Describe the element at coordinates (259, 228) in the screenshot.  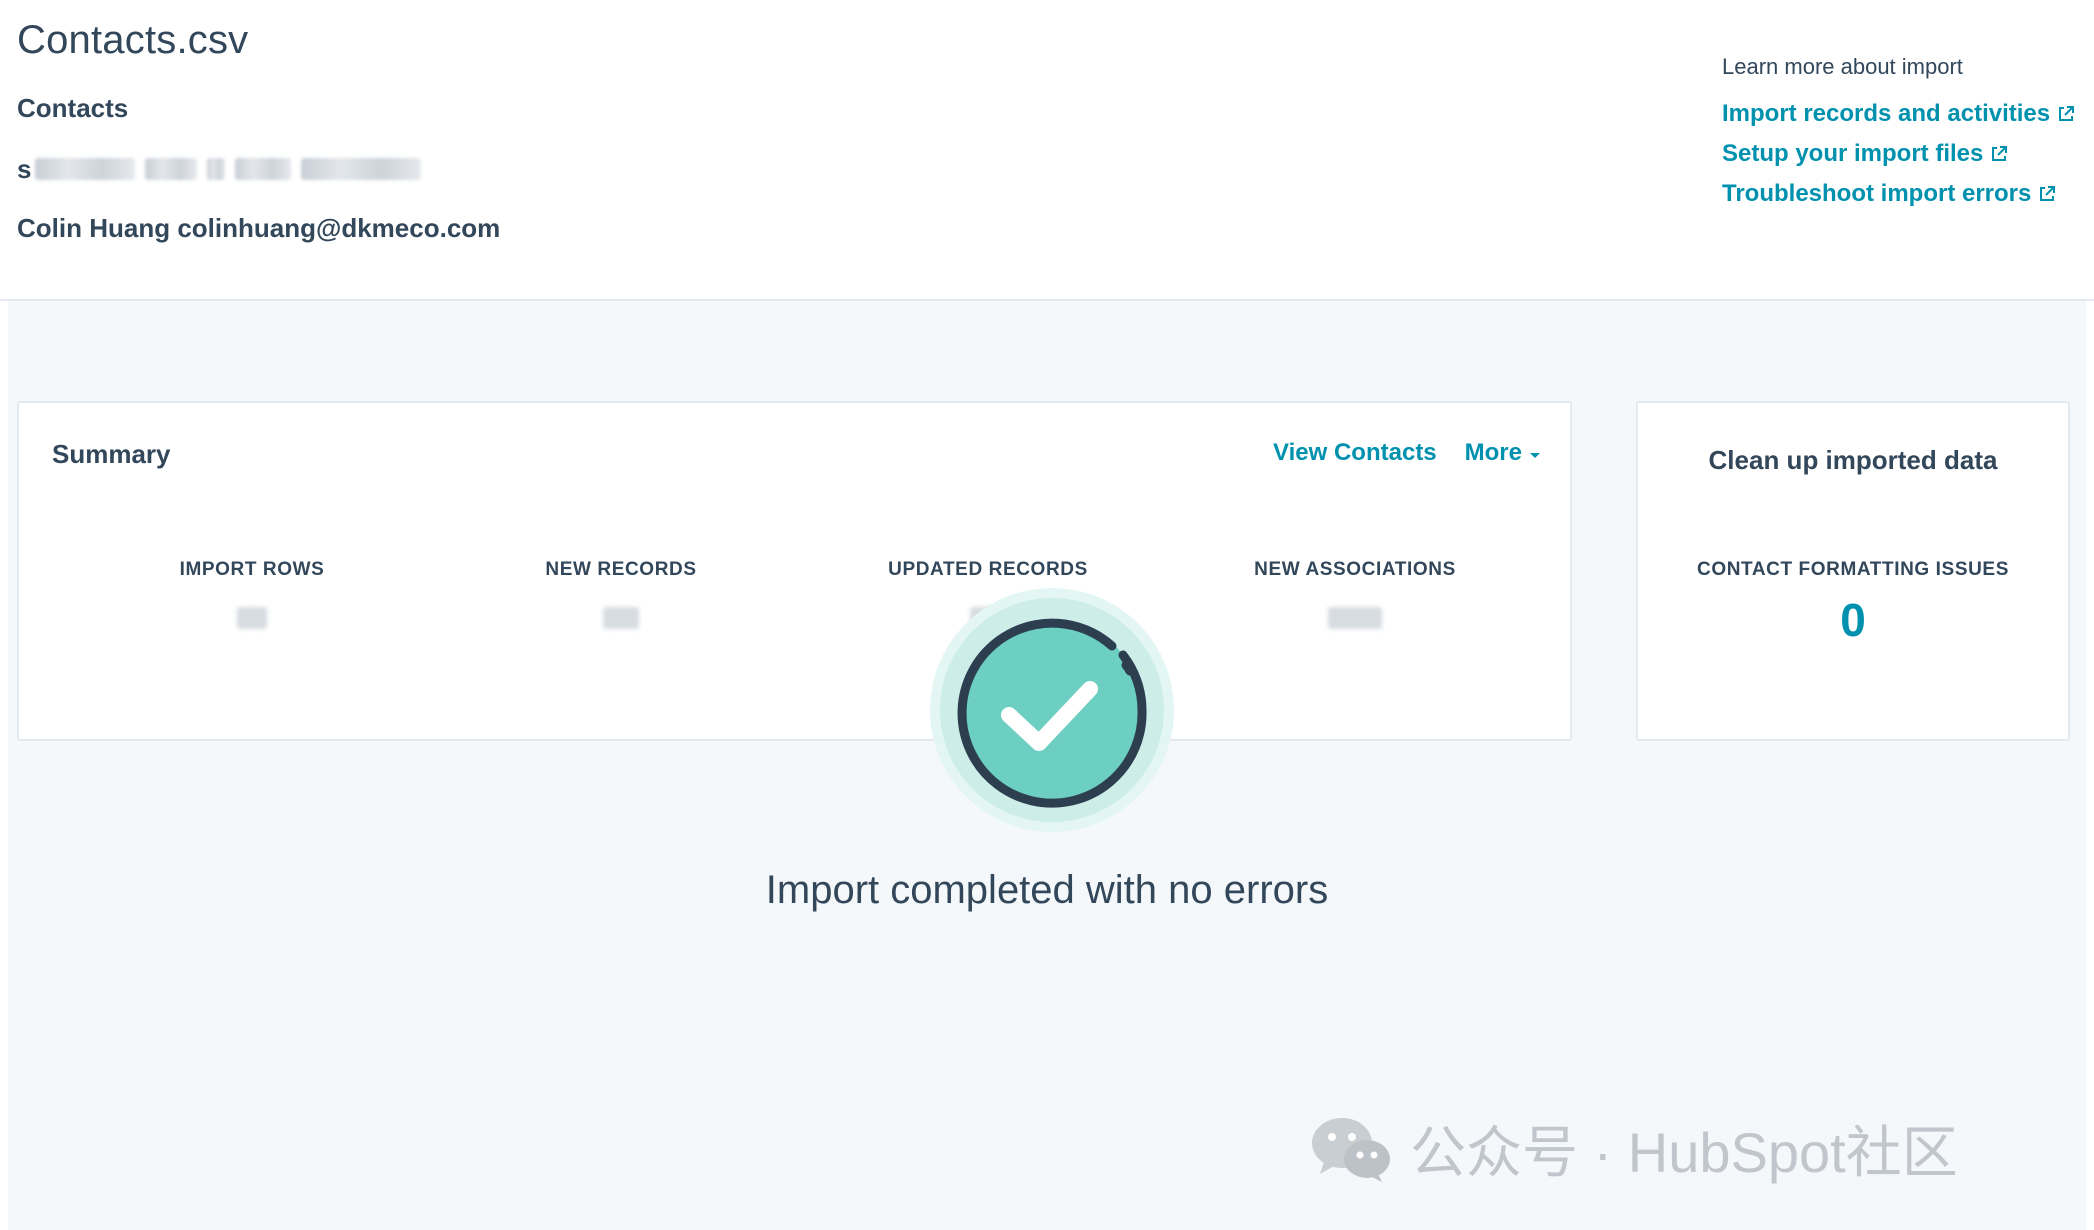
I see `import-owner: Colin Huang colinhuang@dkmeco.com` at that location.